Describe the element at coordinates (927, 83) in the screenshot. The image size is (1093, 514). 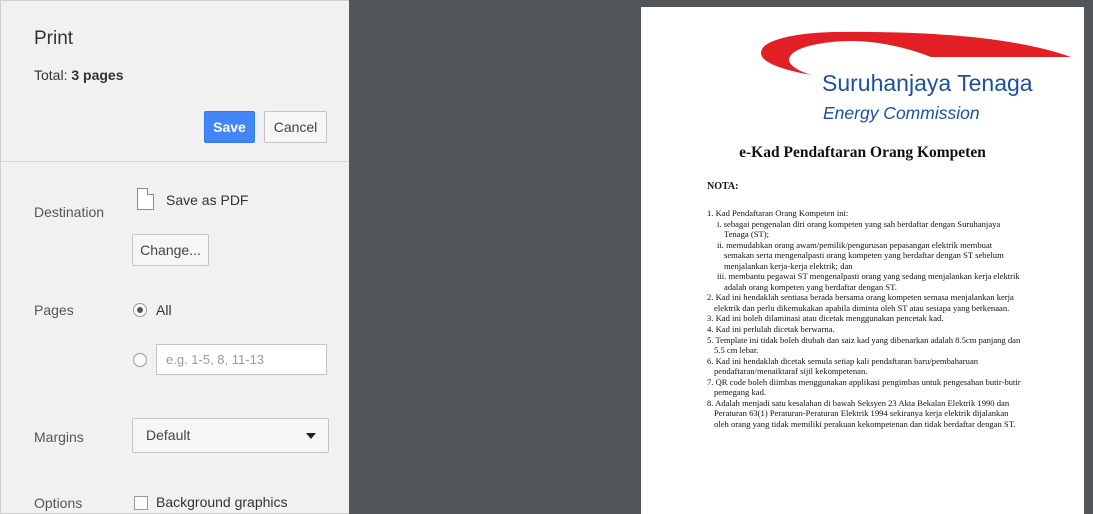
I see `logo-line1: Suruhanjaya Tenaga` at that location.